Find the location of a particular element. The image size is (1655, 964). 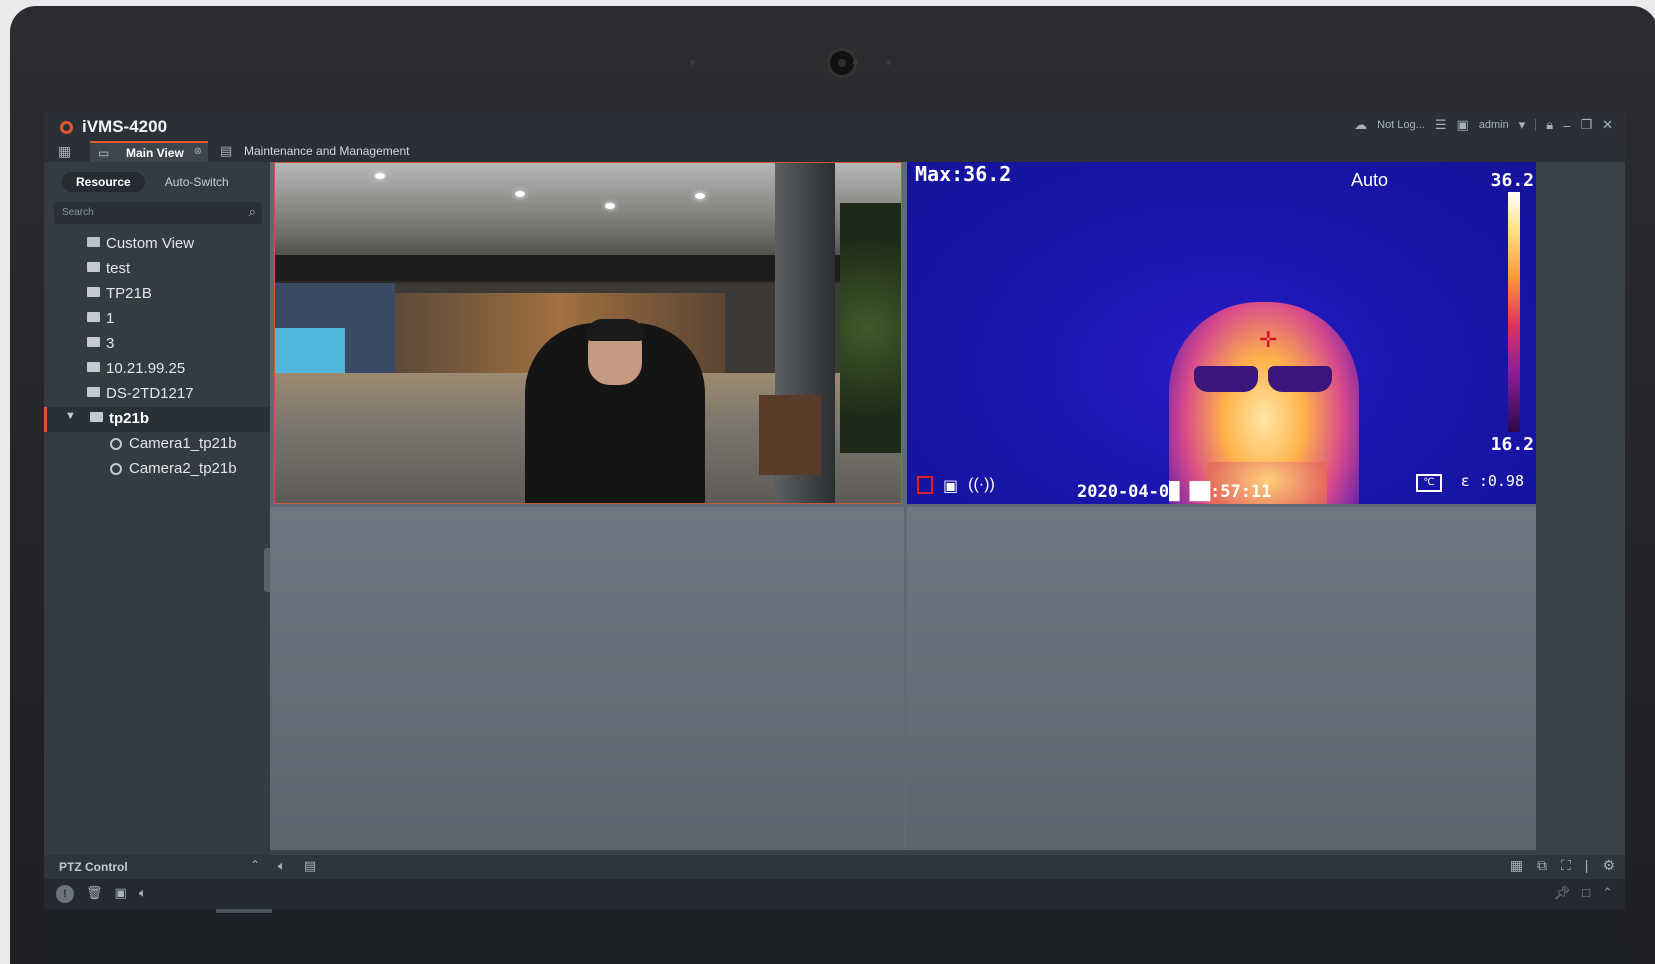

live-view-toolbar: 🔈︎ ▤ ▦ ⧉ ⛶ | ⚙ is located at coordinates (947, 867).